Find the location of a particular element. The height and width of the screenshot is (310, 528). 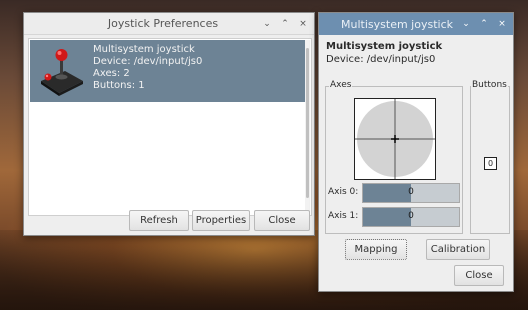

device-list-scrollbar is located at coordinates (307, 127).